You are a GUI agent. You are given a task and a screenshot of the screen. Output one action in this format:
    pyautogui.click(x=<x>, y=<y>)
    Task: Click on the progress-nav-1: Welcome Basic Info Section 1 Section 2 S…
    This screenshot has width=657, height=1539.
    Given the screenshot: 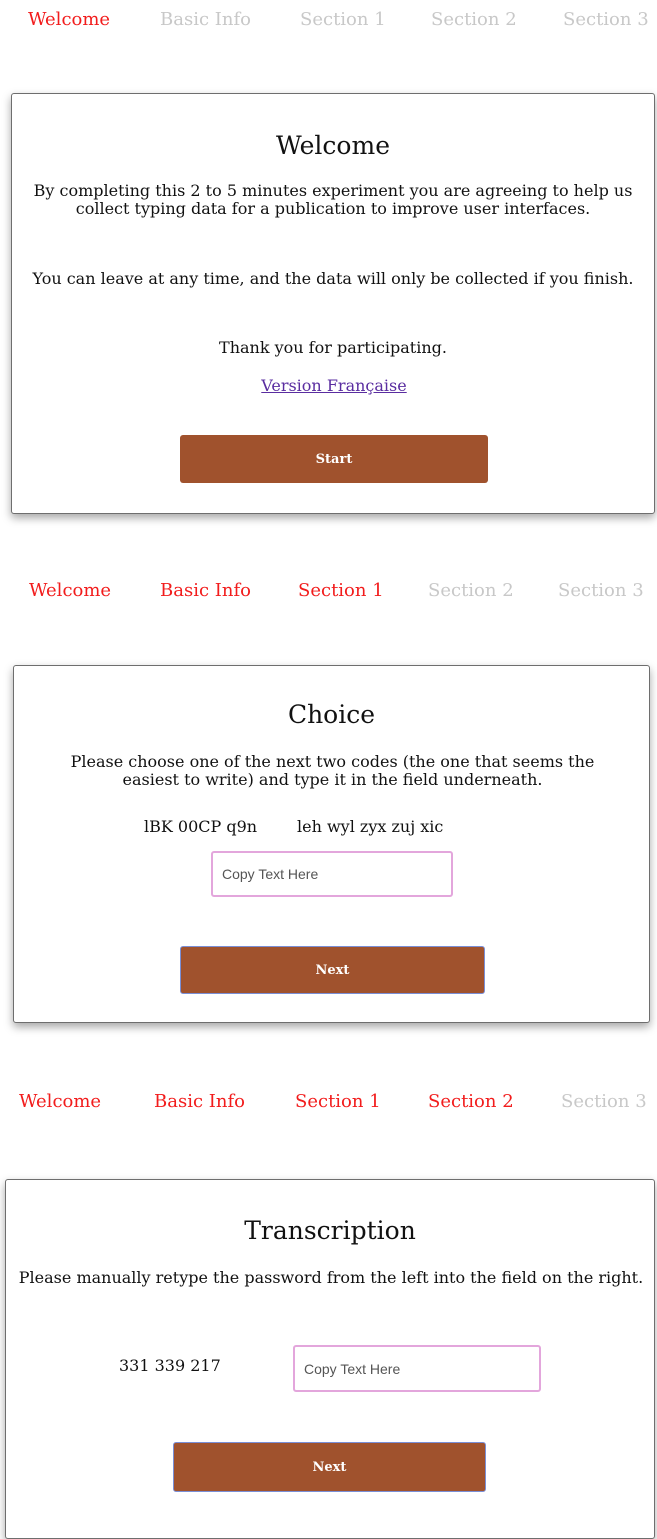 What is the action you would take?
    pyautogui.click(x=328, y=23)
    